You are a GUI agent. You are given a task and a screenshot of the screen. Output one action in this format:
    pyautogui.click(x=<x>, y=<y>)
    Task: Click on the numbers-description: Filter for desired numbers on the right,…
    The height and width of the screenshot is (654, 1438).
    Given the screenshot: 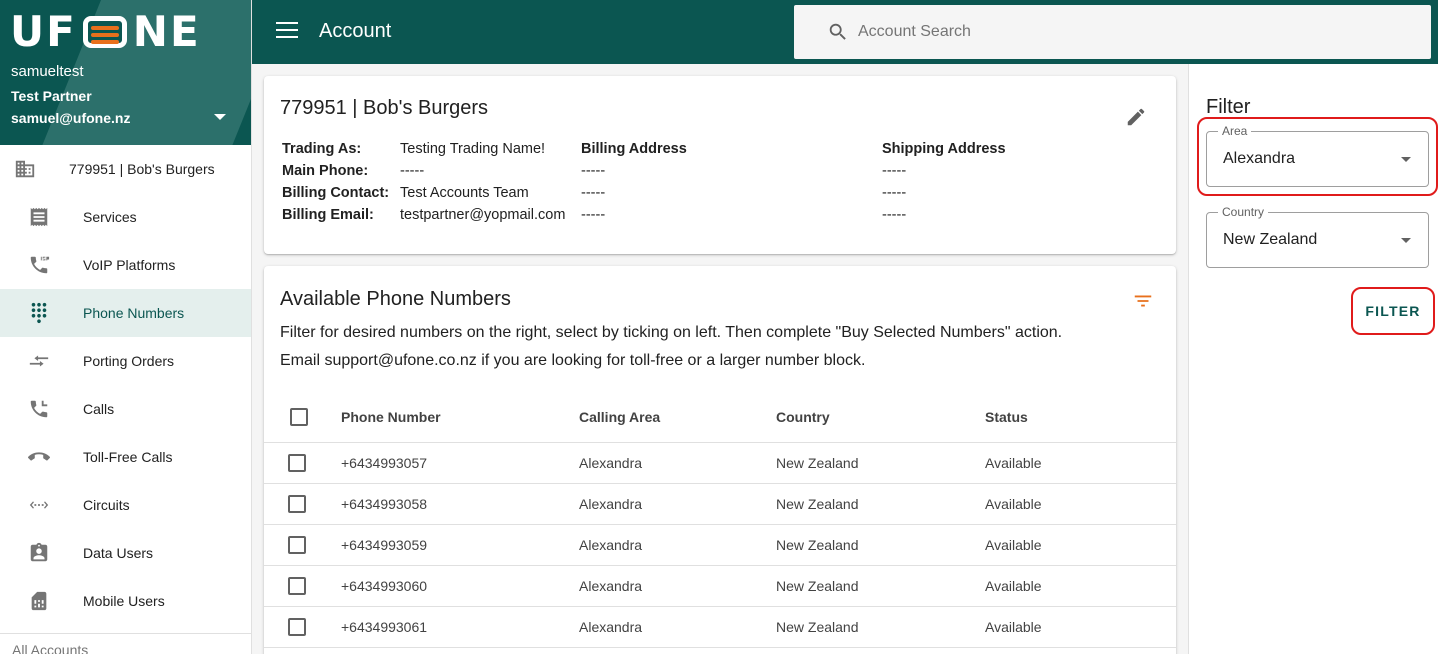 What is the action you would take?
    pyautogui.click(x=671, y=347)
    